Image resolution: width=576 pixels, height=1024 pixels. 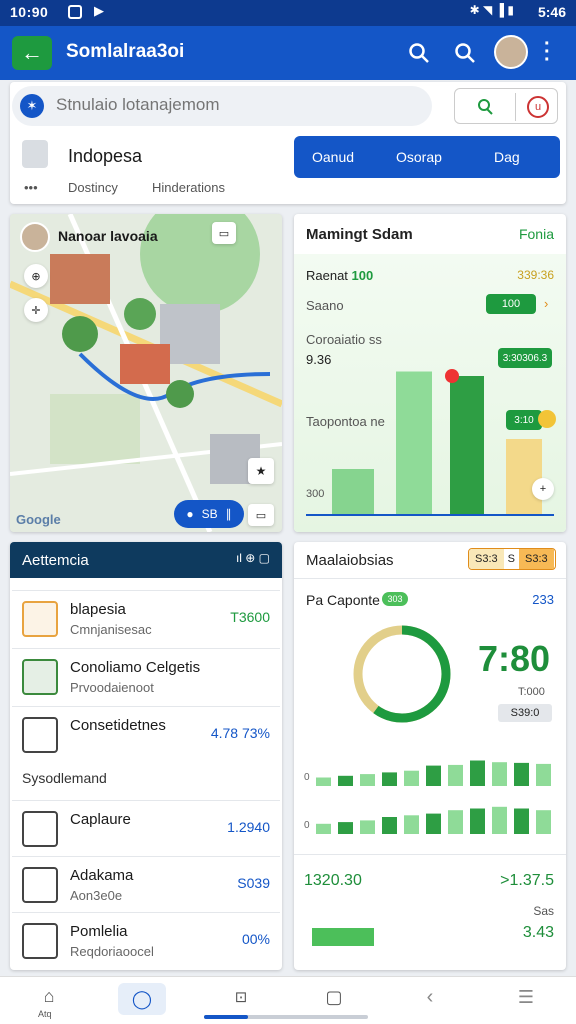 I want to click on nav-icon: ●, so click(x=190, y=514).